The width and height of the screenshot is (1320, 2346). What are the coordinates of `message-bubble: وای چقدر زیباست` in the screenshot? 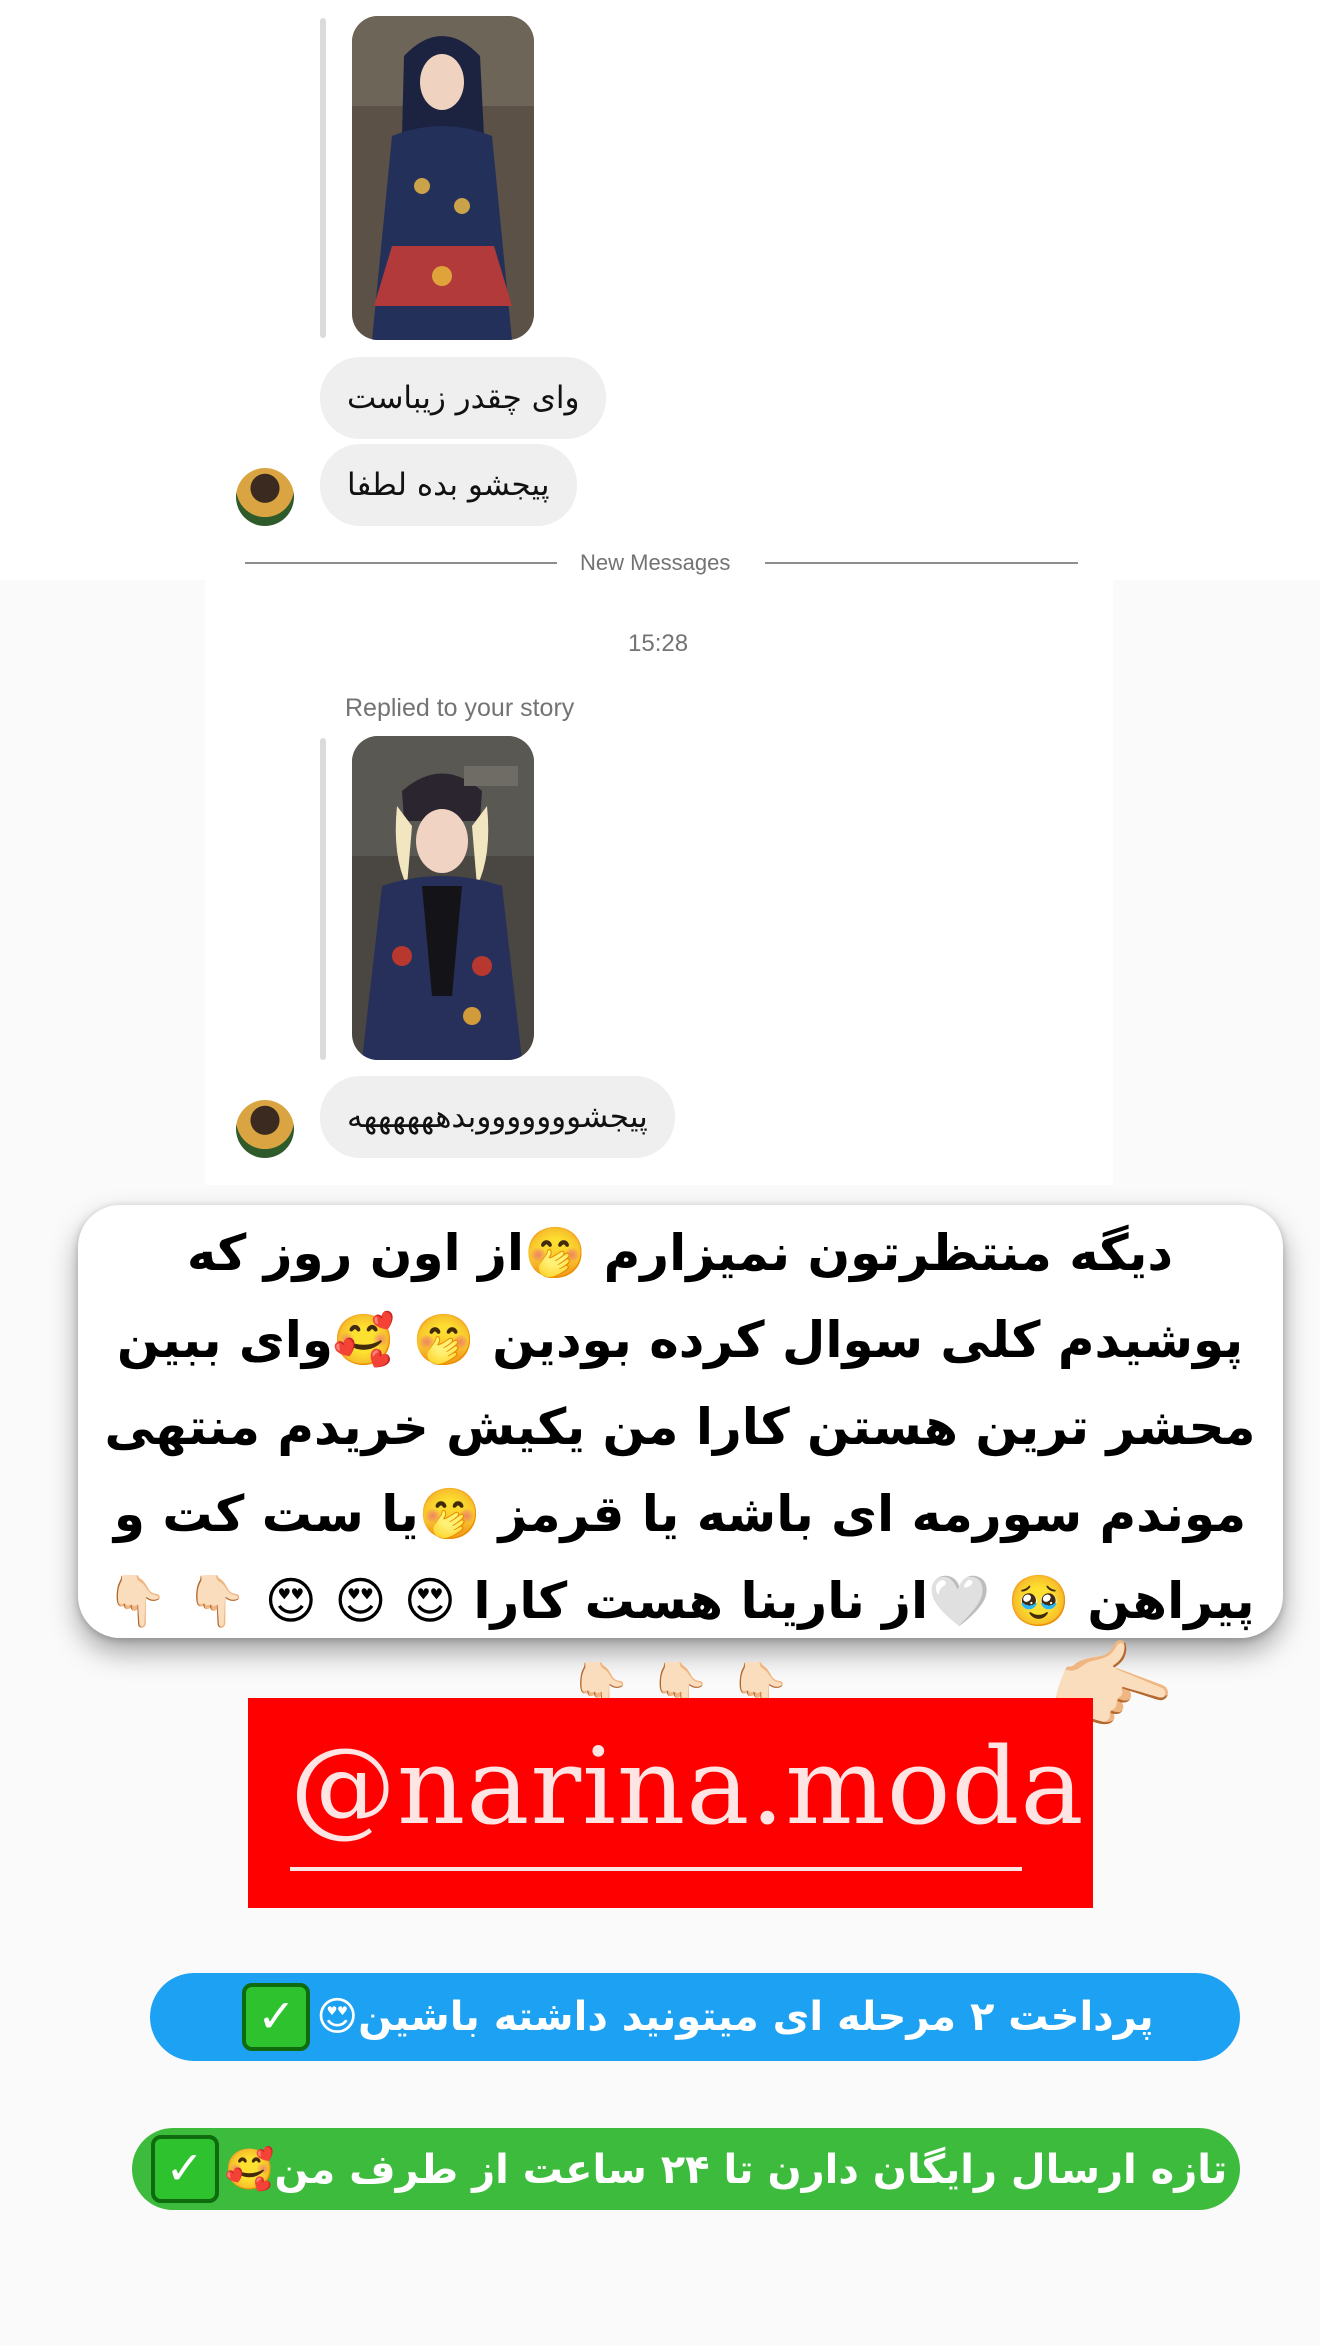 It's located at (463, 398).